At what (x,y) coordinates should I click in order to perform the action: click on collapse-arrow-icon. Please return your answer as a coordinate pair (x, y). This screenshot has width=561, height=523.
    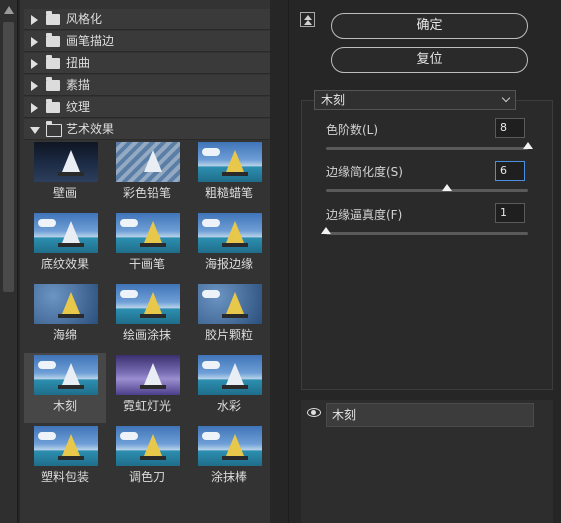
    Looking at the image, I should click on (35, 130).